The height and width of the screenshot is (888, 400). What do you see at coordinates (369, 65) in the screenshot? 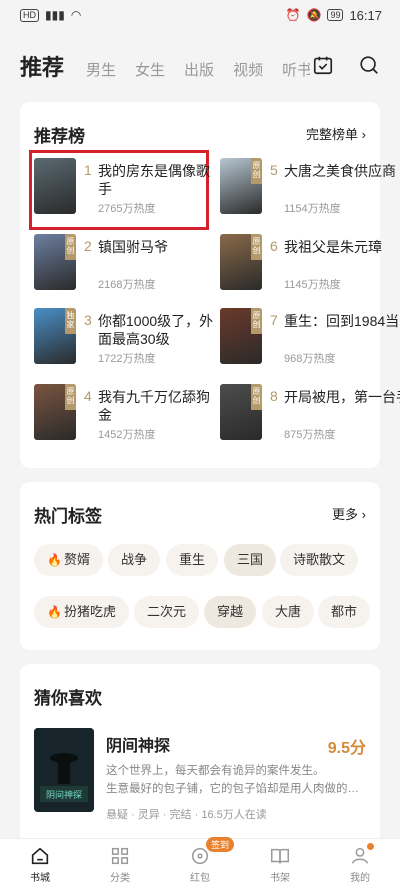
I see `search-icon` at bounding box center [369, 65].